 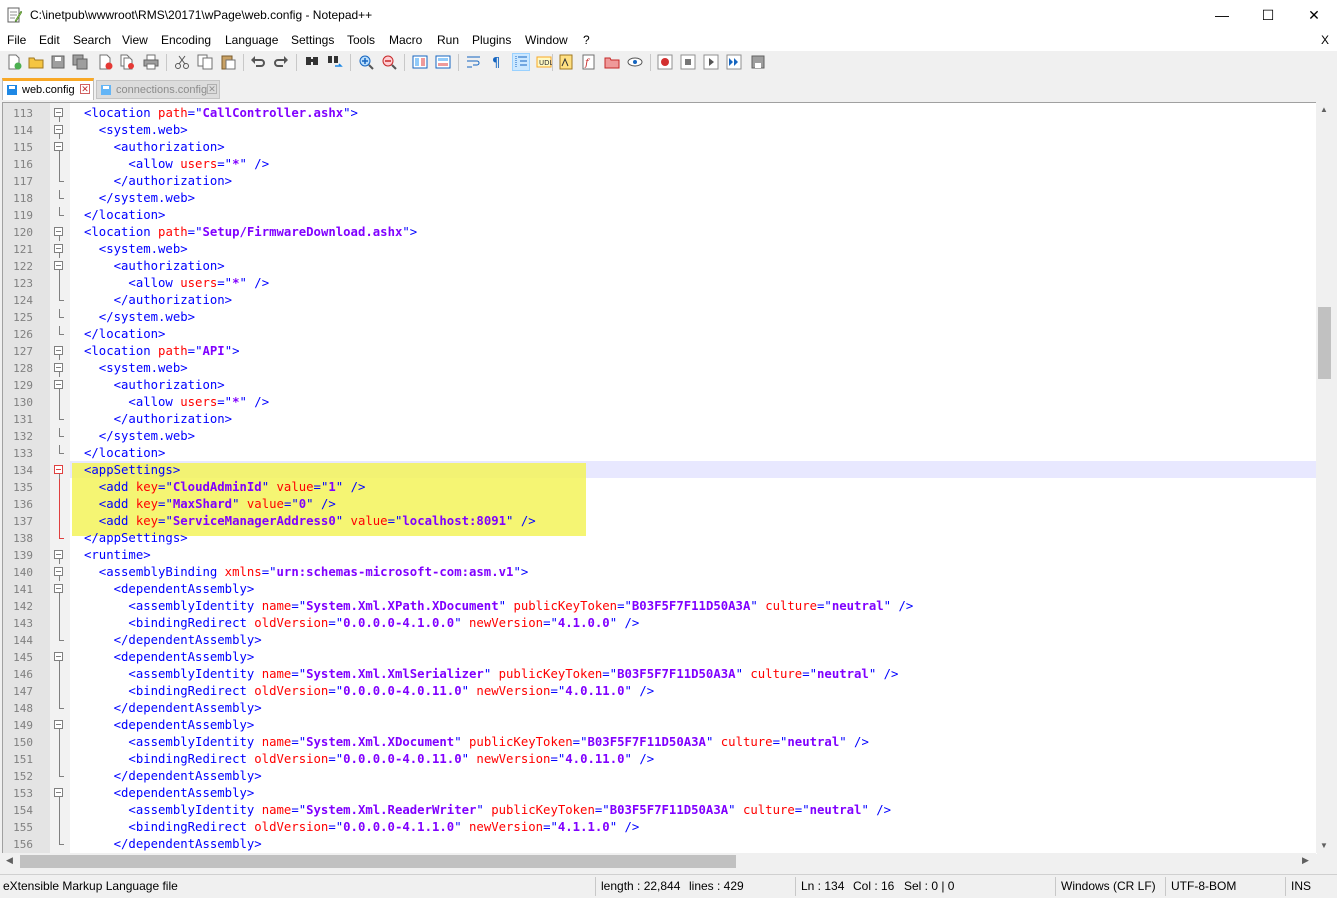 What do you see at coordinates (36, 62) in the screenshot?
I see `open-file-icon` at bounding box center [36, 62].